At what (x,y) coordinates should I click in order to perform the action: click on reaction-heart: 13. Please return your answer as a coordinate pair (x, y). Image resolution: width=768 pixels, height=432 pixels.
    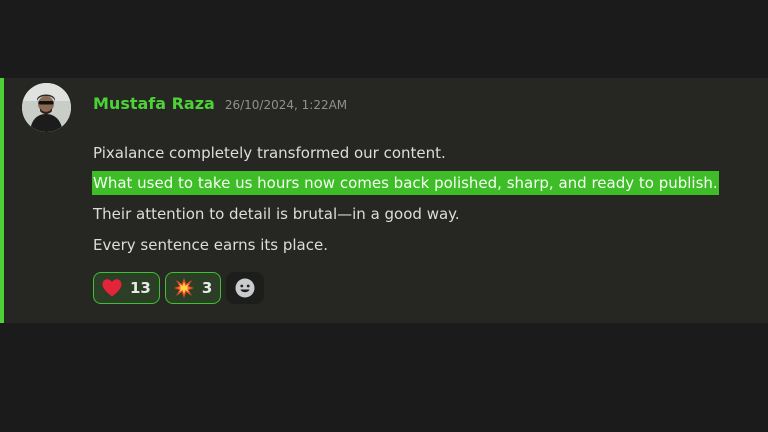
    Looking at the image, I should click on (126, 288).